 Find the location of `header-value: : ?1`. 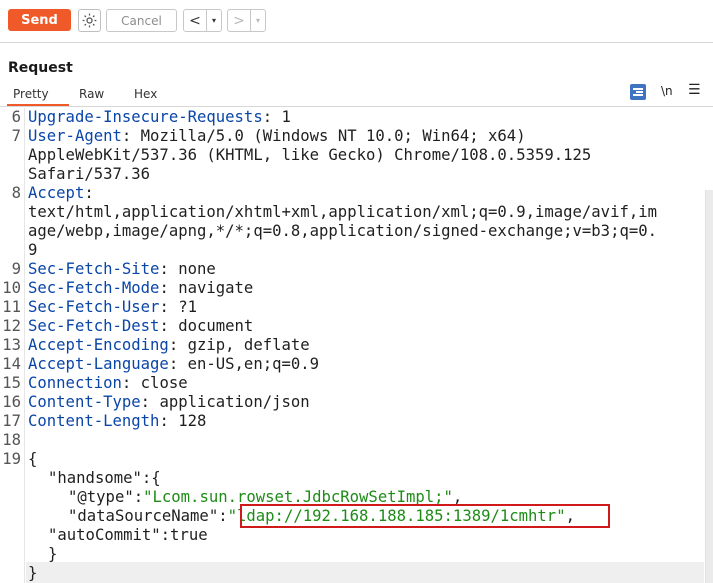

header-value: : ?1 is located at coordinates (178, 307).